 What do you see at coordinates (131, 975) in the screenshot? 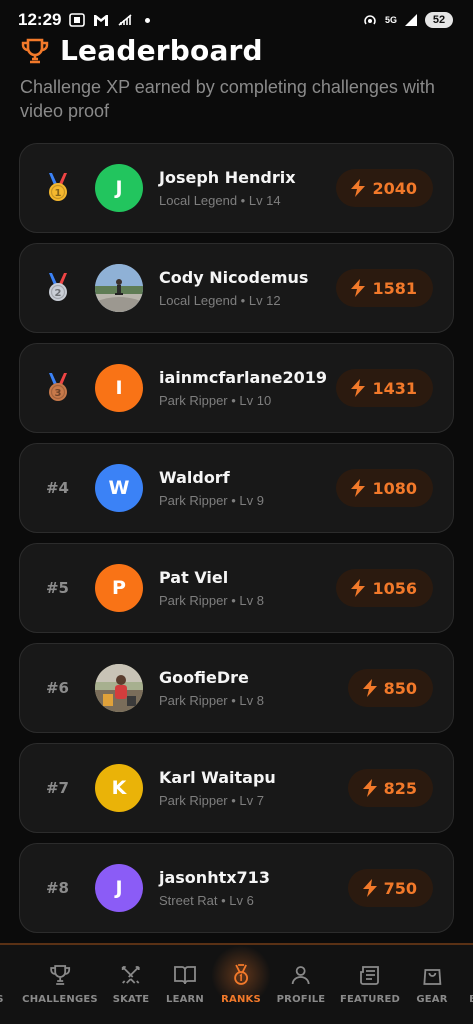
I see `swords-icon` at bounding box center [131, 975].